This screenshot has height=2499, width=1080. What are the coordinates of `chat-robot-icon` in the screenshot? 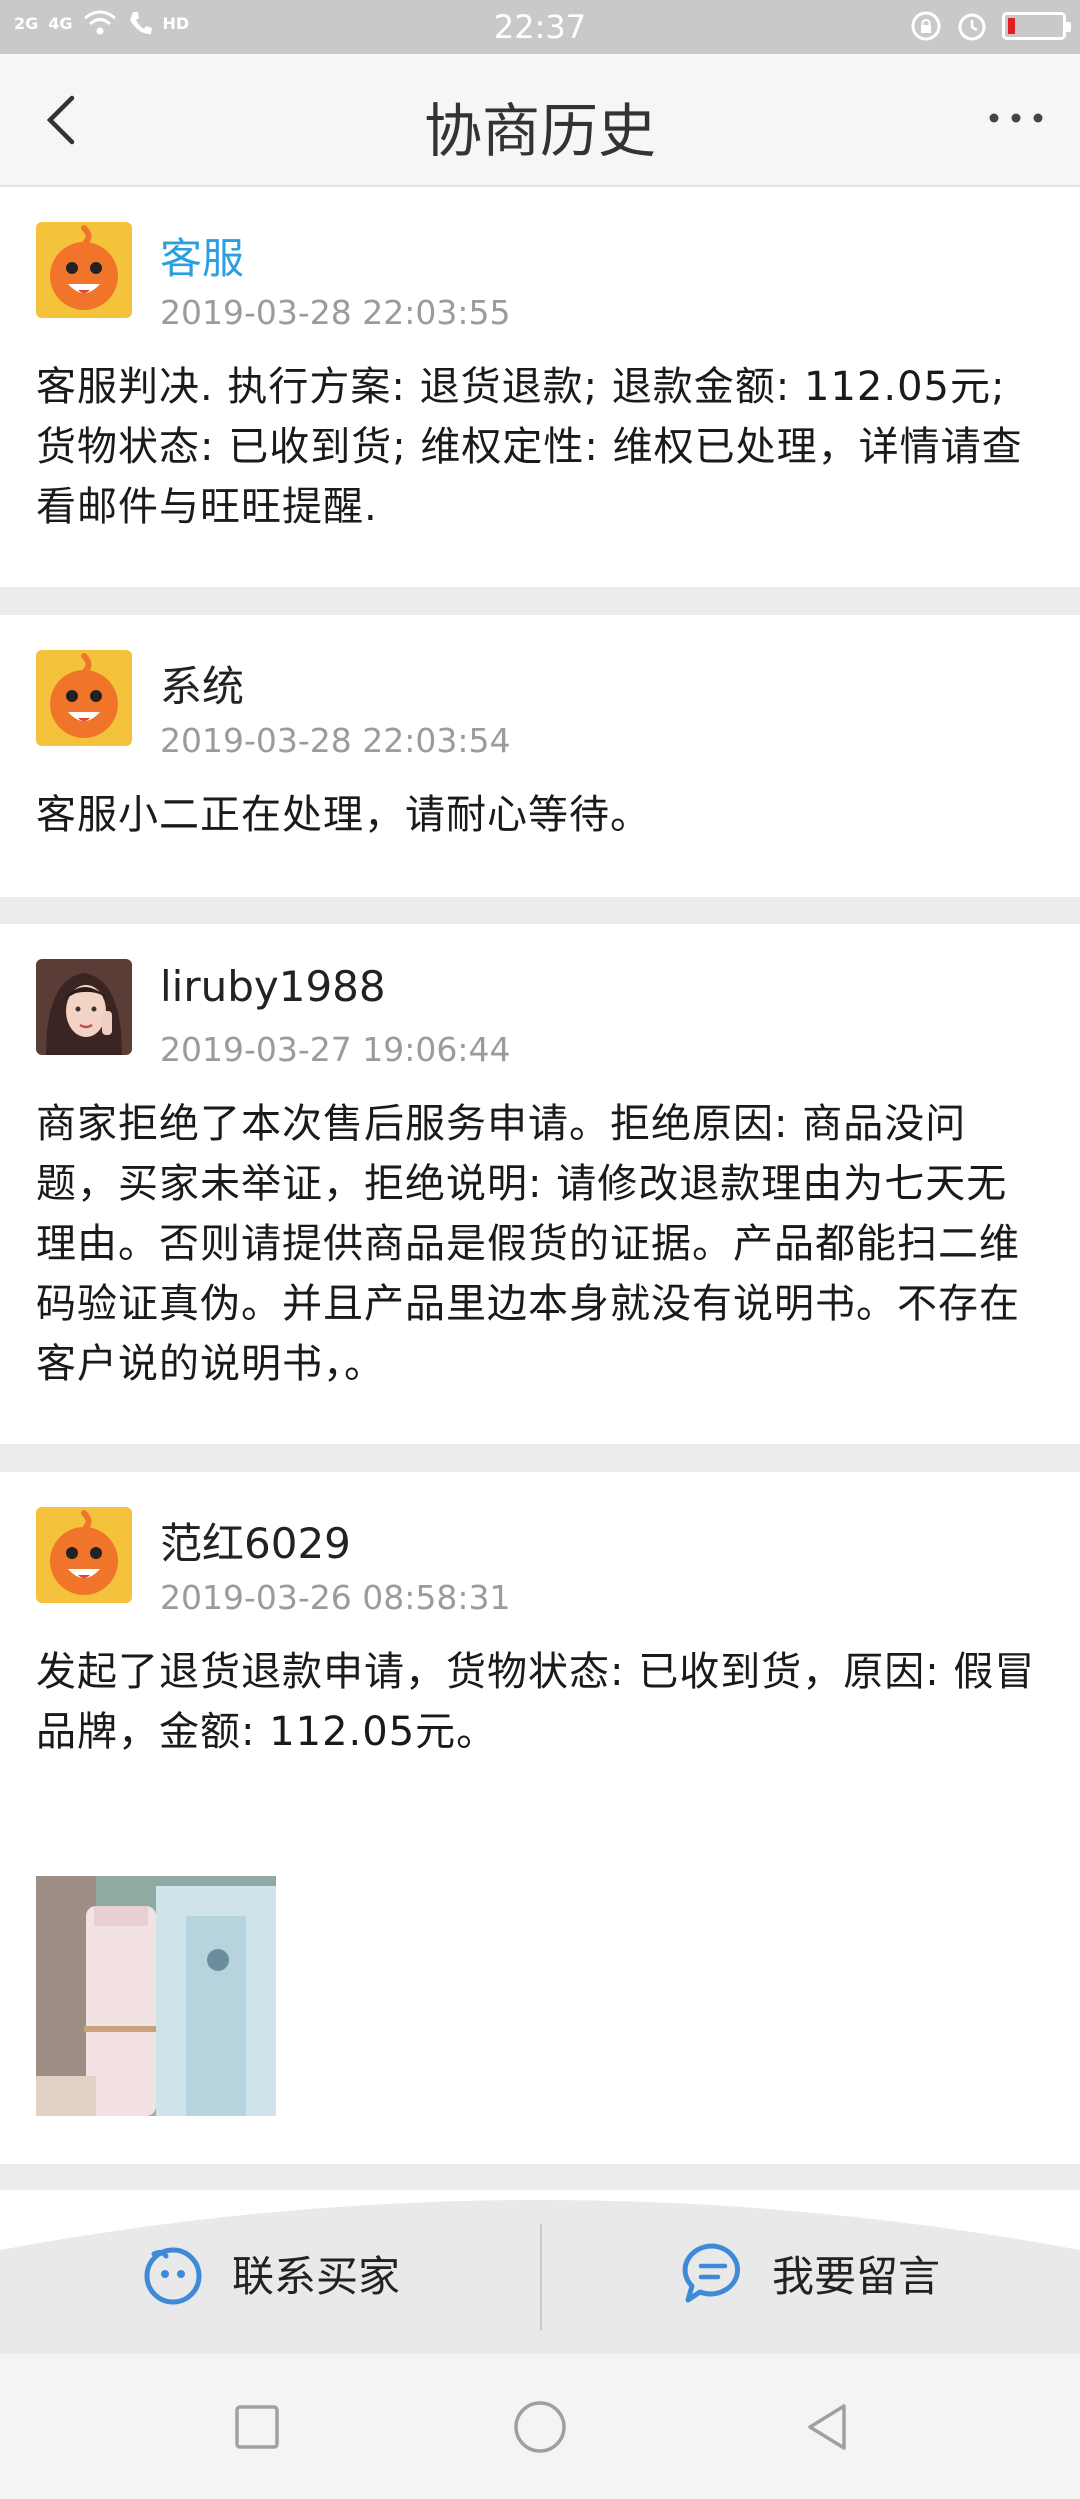 It's located at (173, 2276).